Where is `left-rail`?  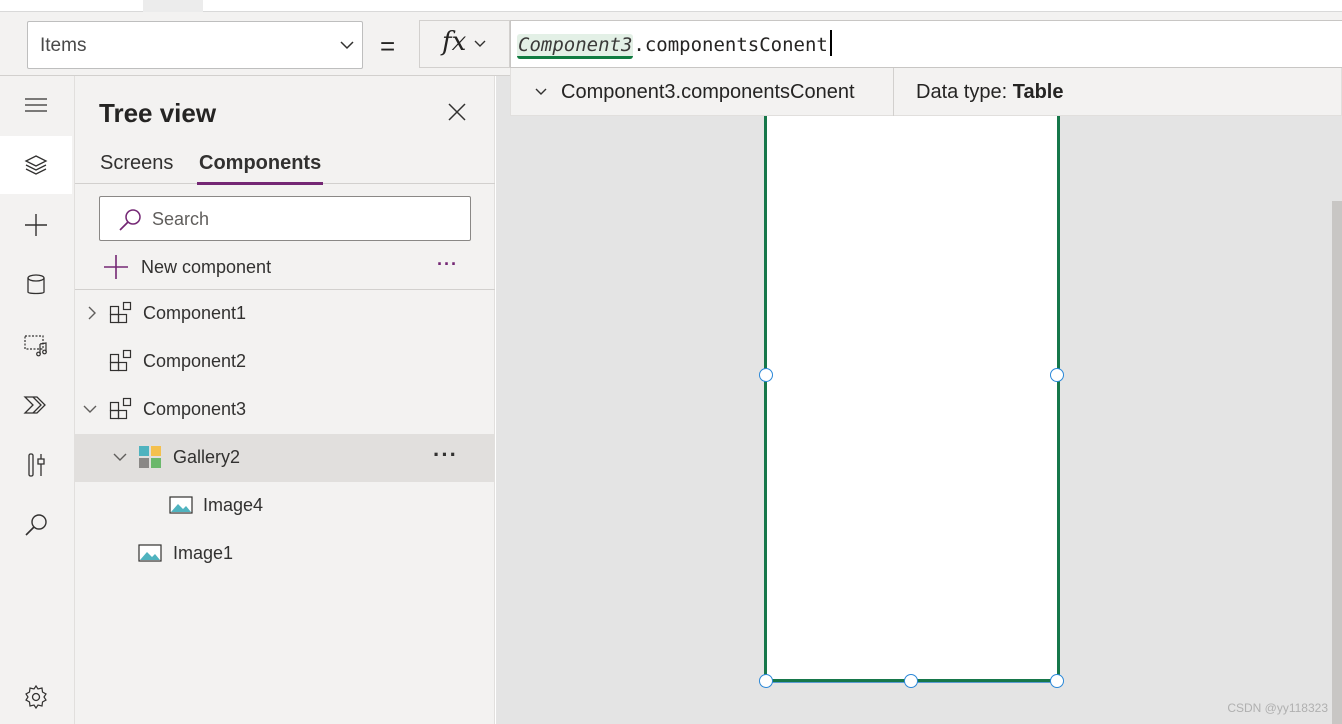 left-rail is located at coordinates (37, 400).